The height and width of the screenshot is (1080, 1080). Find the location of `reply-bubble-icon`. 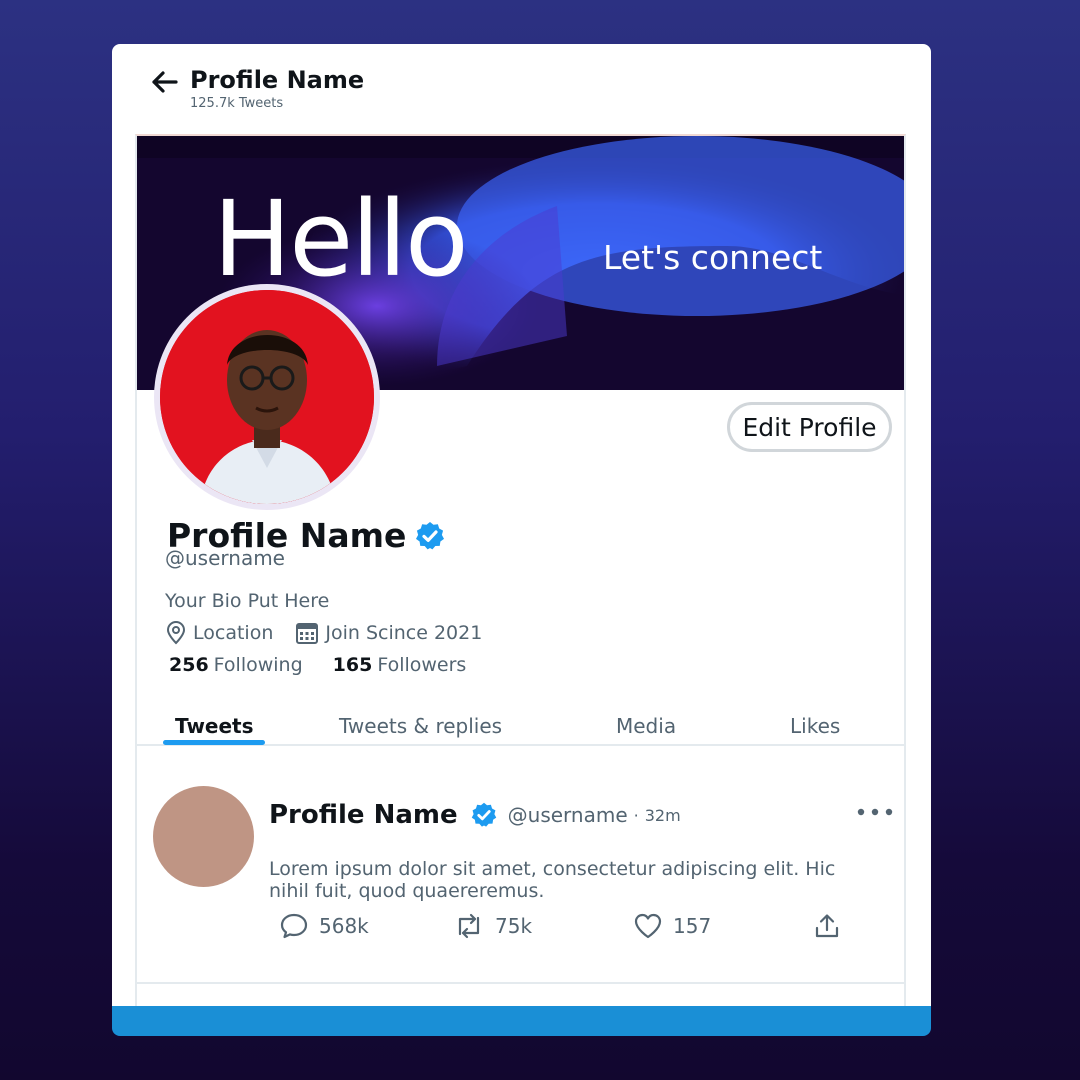

reply-bubble-icon is located at coordinates (294, 926).